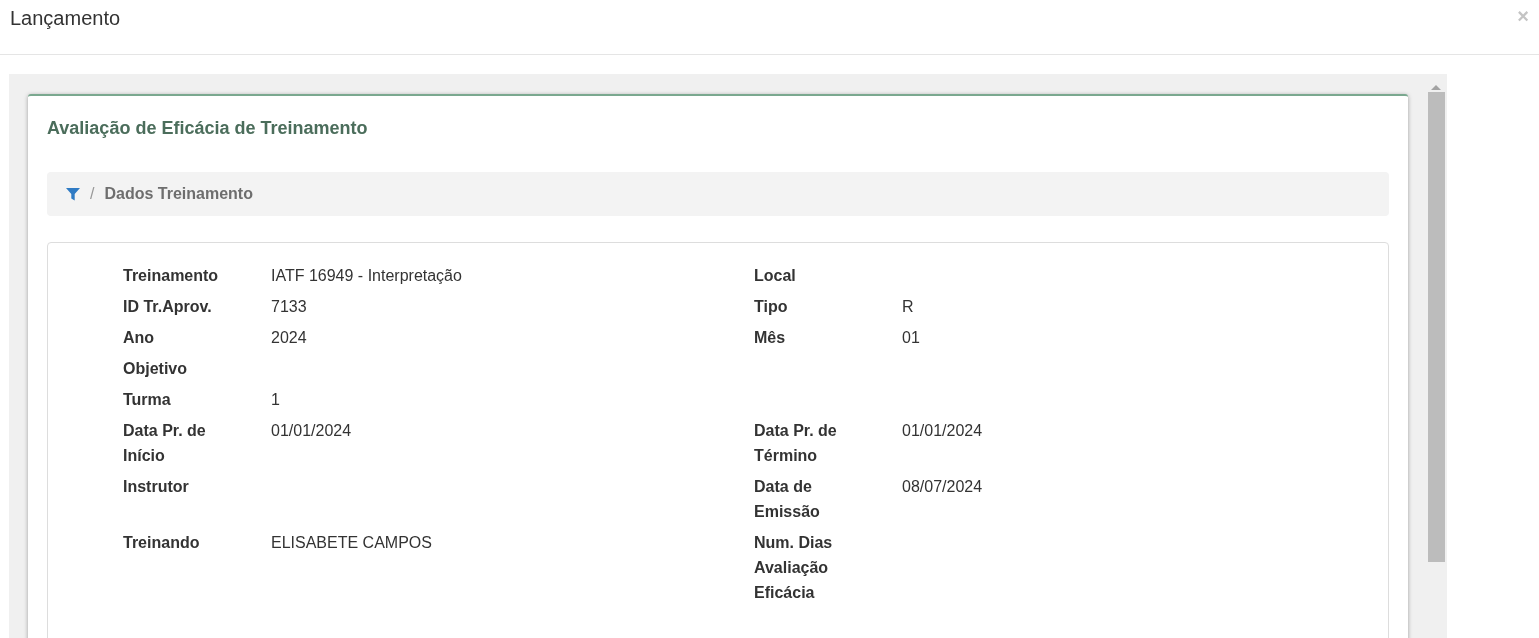 Image resolution: width=1539 pixels, height=638 pixels. I want to click on field-value: 1, so click(275, 399).